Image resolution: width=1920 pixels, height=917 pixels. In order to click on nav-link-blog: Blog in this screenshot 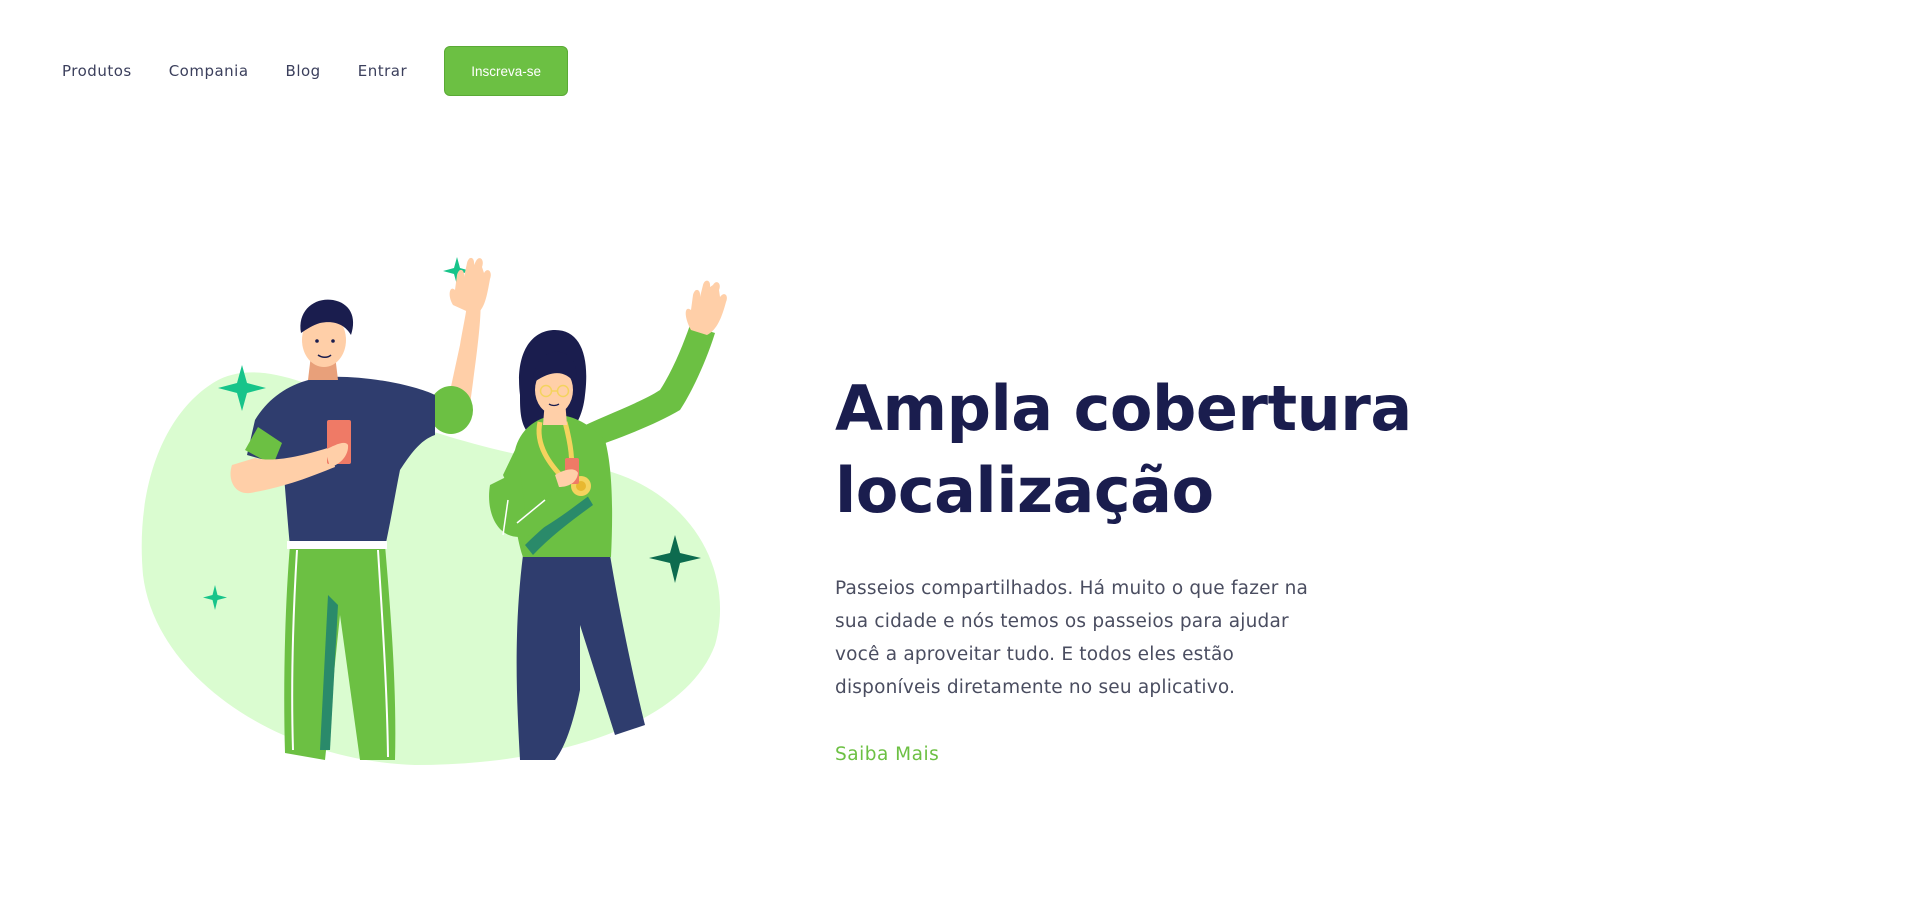, I will do `click(303, 71)`.